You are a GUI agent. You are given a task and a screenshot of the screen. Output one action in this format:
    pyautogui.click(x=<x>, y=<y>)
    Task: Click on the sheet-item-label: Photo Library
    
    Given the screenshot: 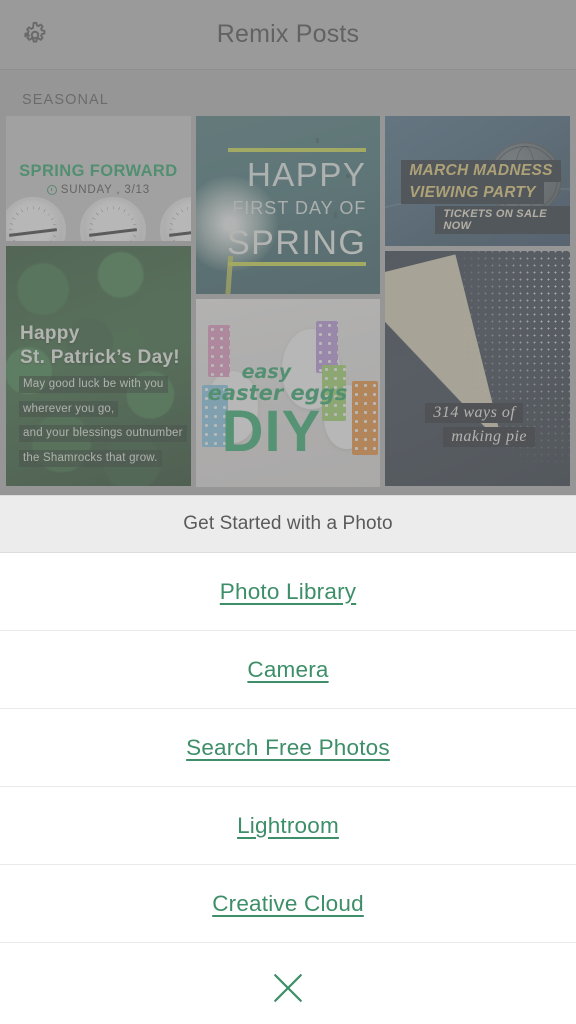 What is the action you would take?
    pyautogui.click(x=288, y=591)
    